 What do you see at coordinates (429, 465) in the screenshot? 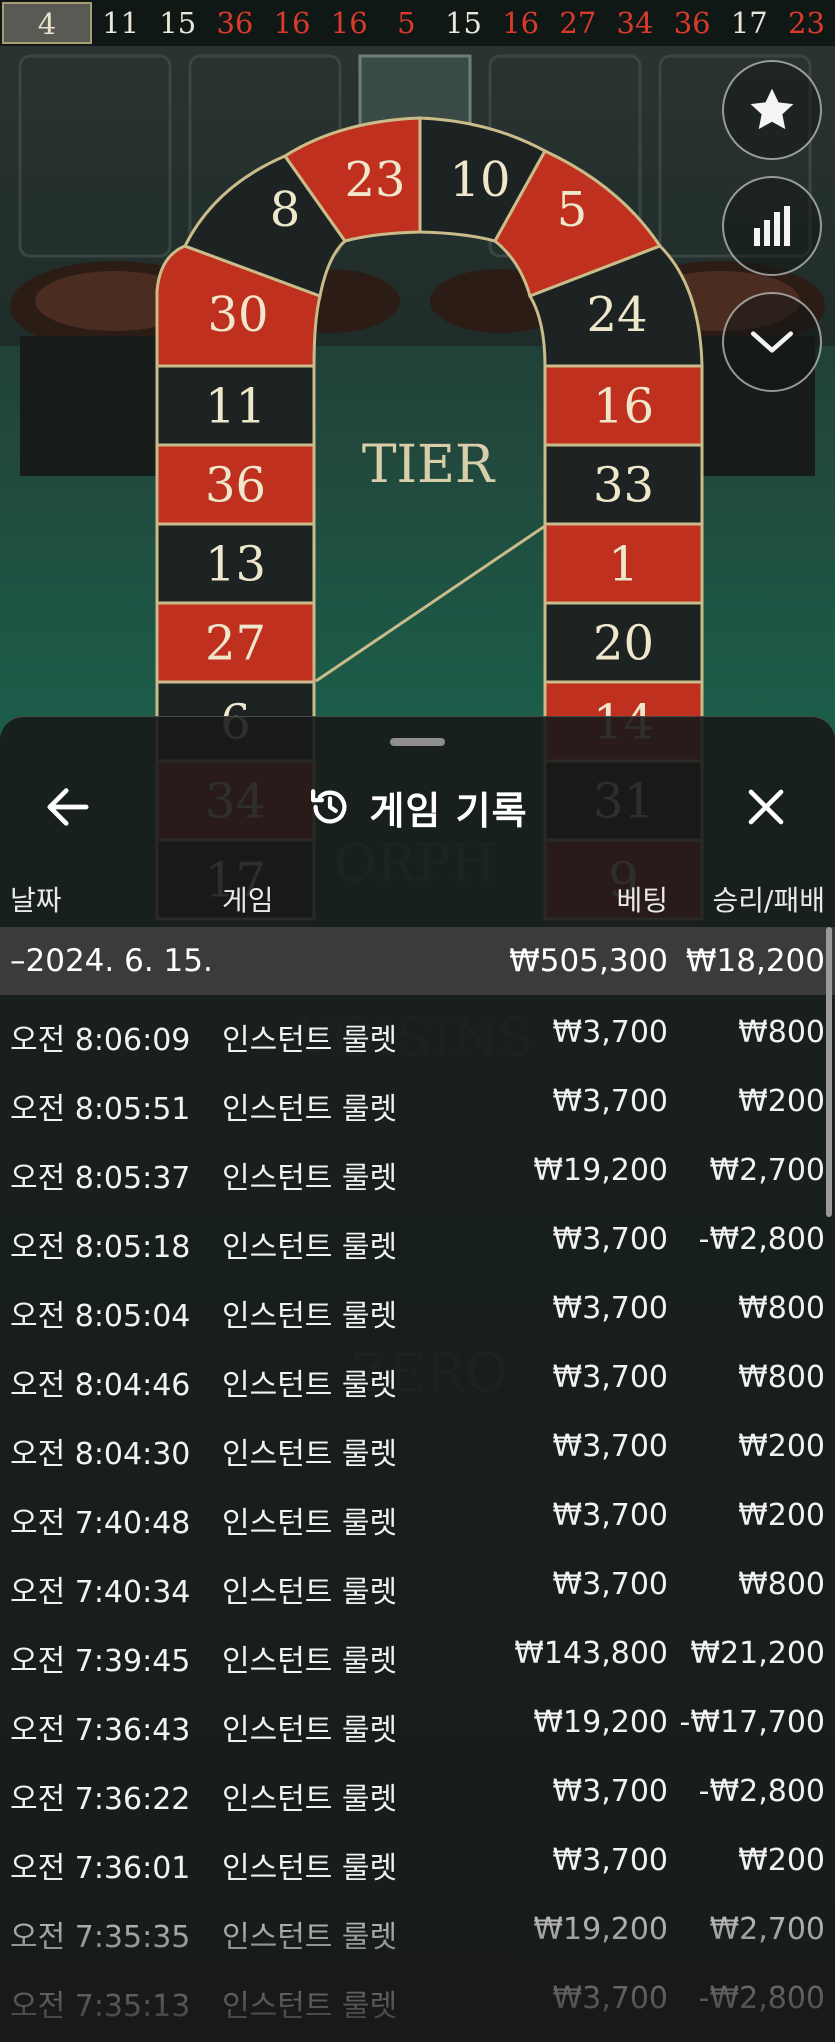
I see `track-label-tier: TIER` at bounding box center [429, 465].